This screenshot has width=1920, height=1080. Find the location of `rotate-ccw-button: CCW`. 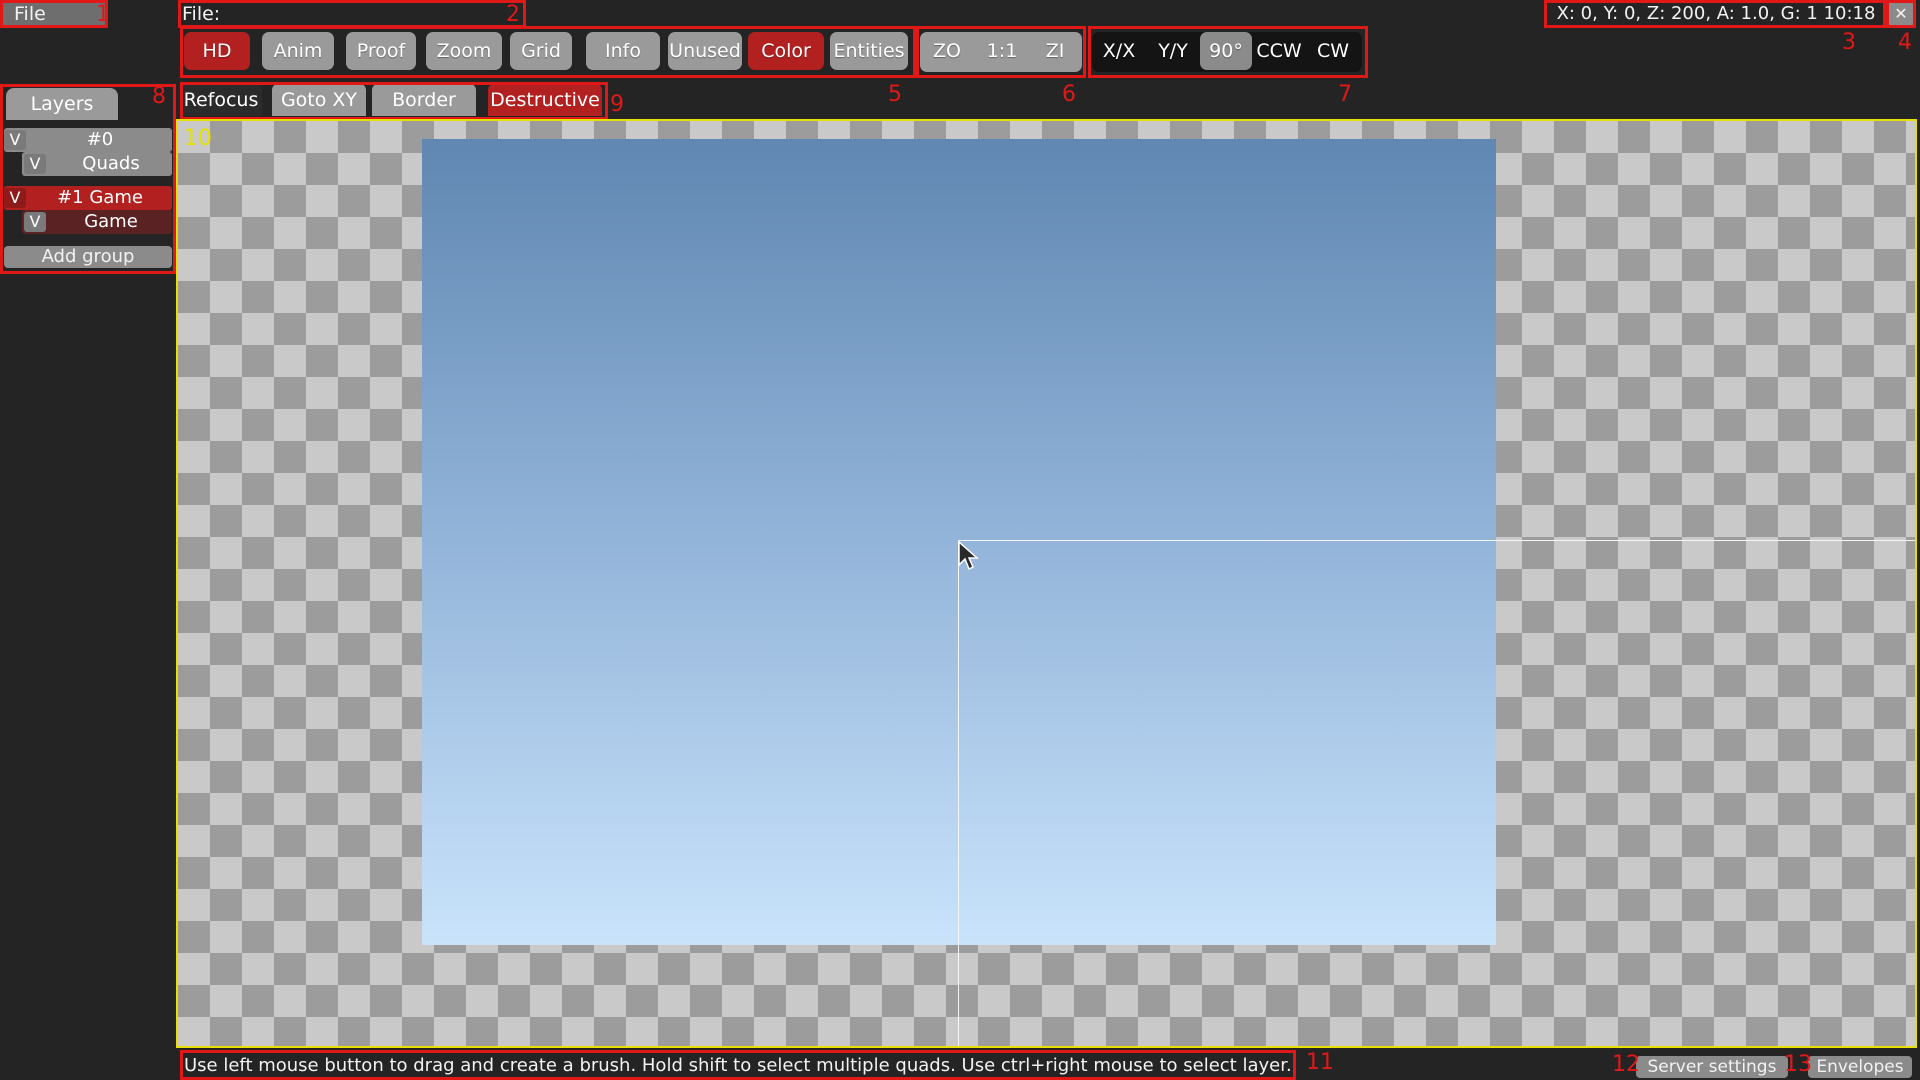

rotate-ccw-button: CCW is located at coordinates (1279, 51).